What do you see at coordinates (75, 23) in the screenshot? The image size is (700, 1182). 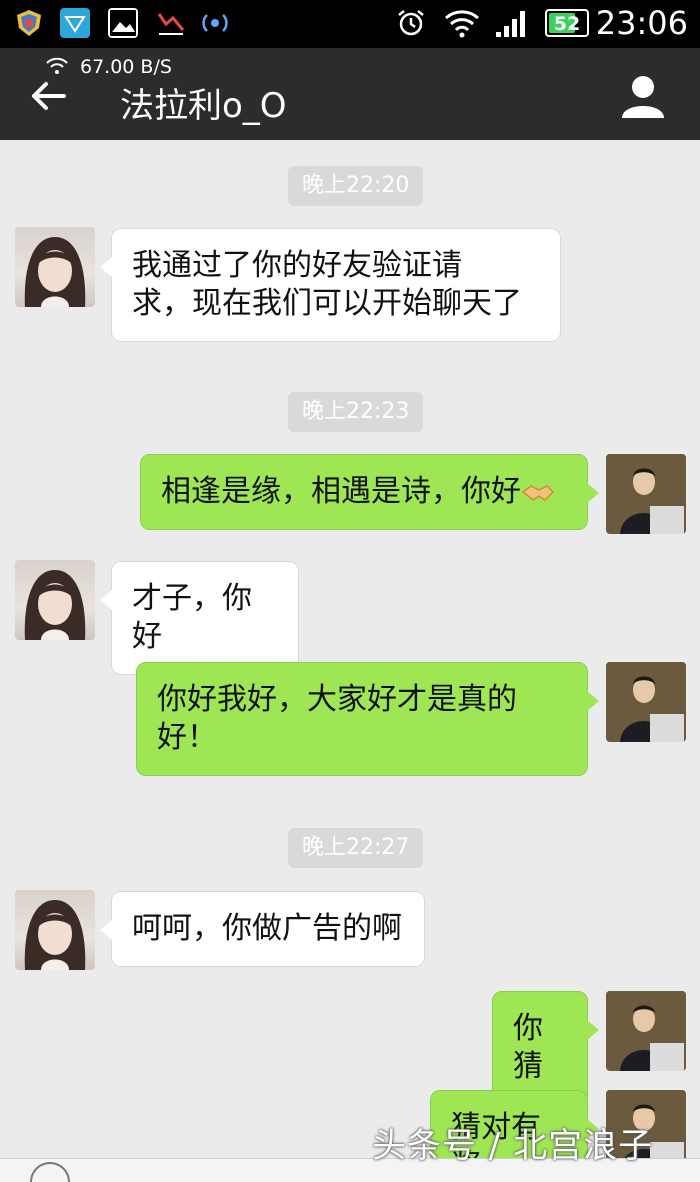 I see `vpn-shield-icon` at bounding box center [75, 23].